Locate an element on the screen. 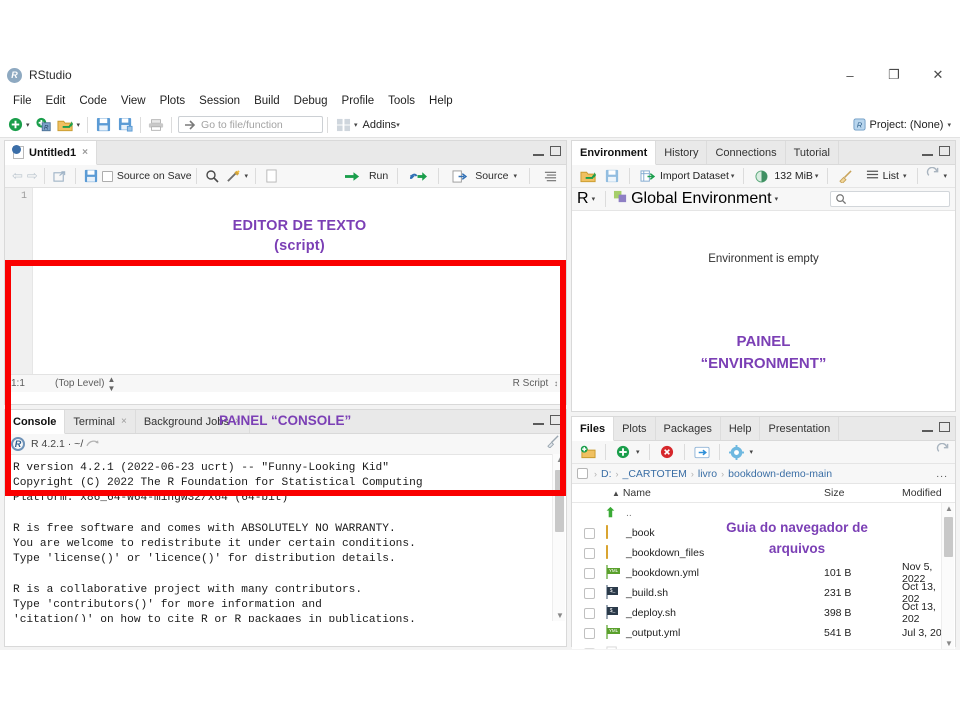 The width and height of the screenshot is (960, 720). print-icon is located at coordinates (156, 125).